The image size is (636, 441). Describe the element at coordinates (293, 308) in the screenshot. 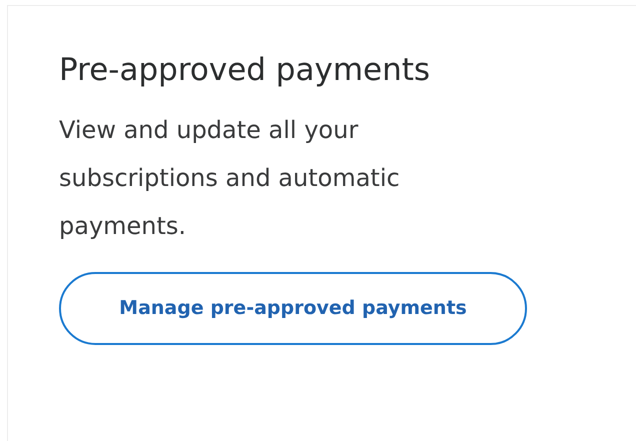

I see `manage-button: Manage pre-approved payments` at that location.